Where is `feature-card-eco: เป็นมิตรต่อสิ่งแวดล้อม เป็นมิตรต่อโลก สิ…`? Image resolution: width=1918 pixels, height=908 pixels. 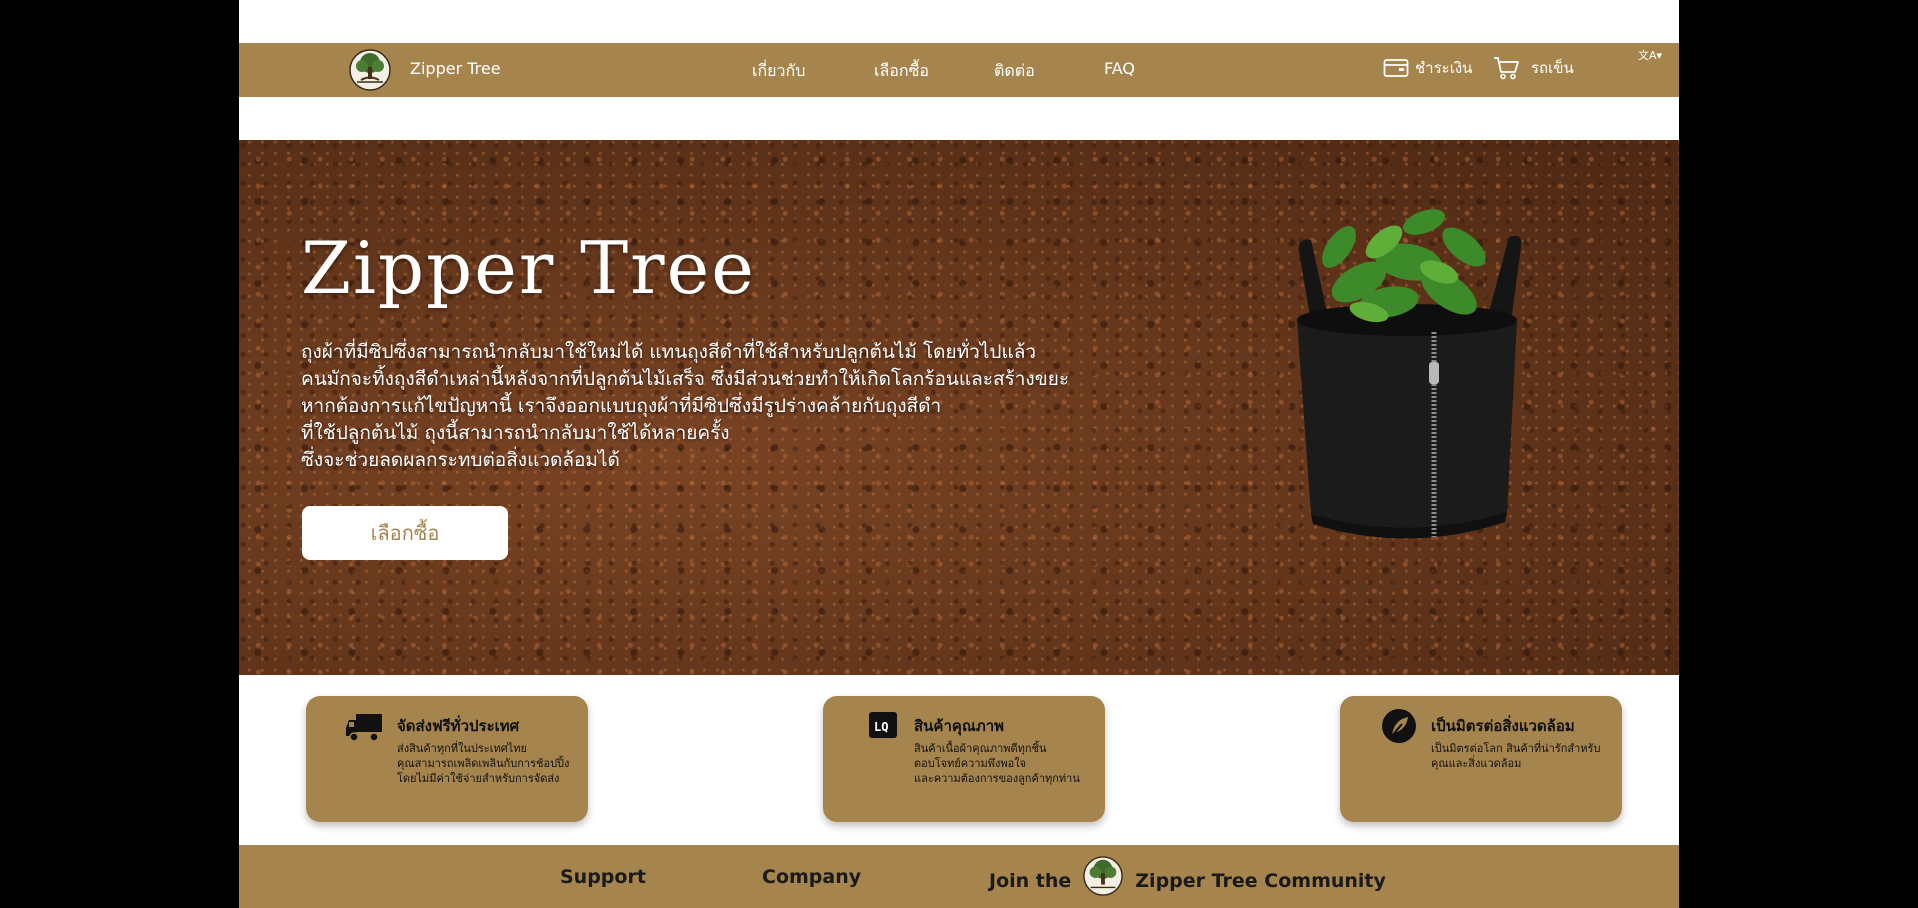
feature-card-eco: เป็นมิตรต่อสิ่งแวดล้อม เป็นมิตรต่อโลก สิ… is located at coordinates (1481, 759).